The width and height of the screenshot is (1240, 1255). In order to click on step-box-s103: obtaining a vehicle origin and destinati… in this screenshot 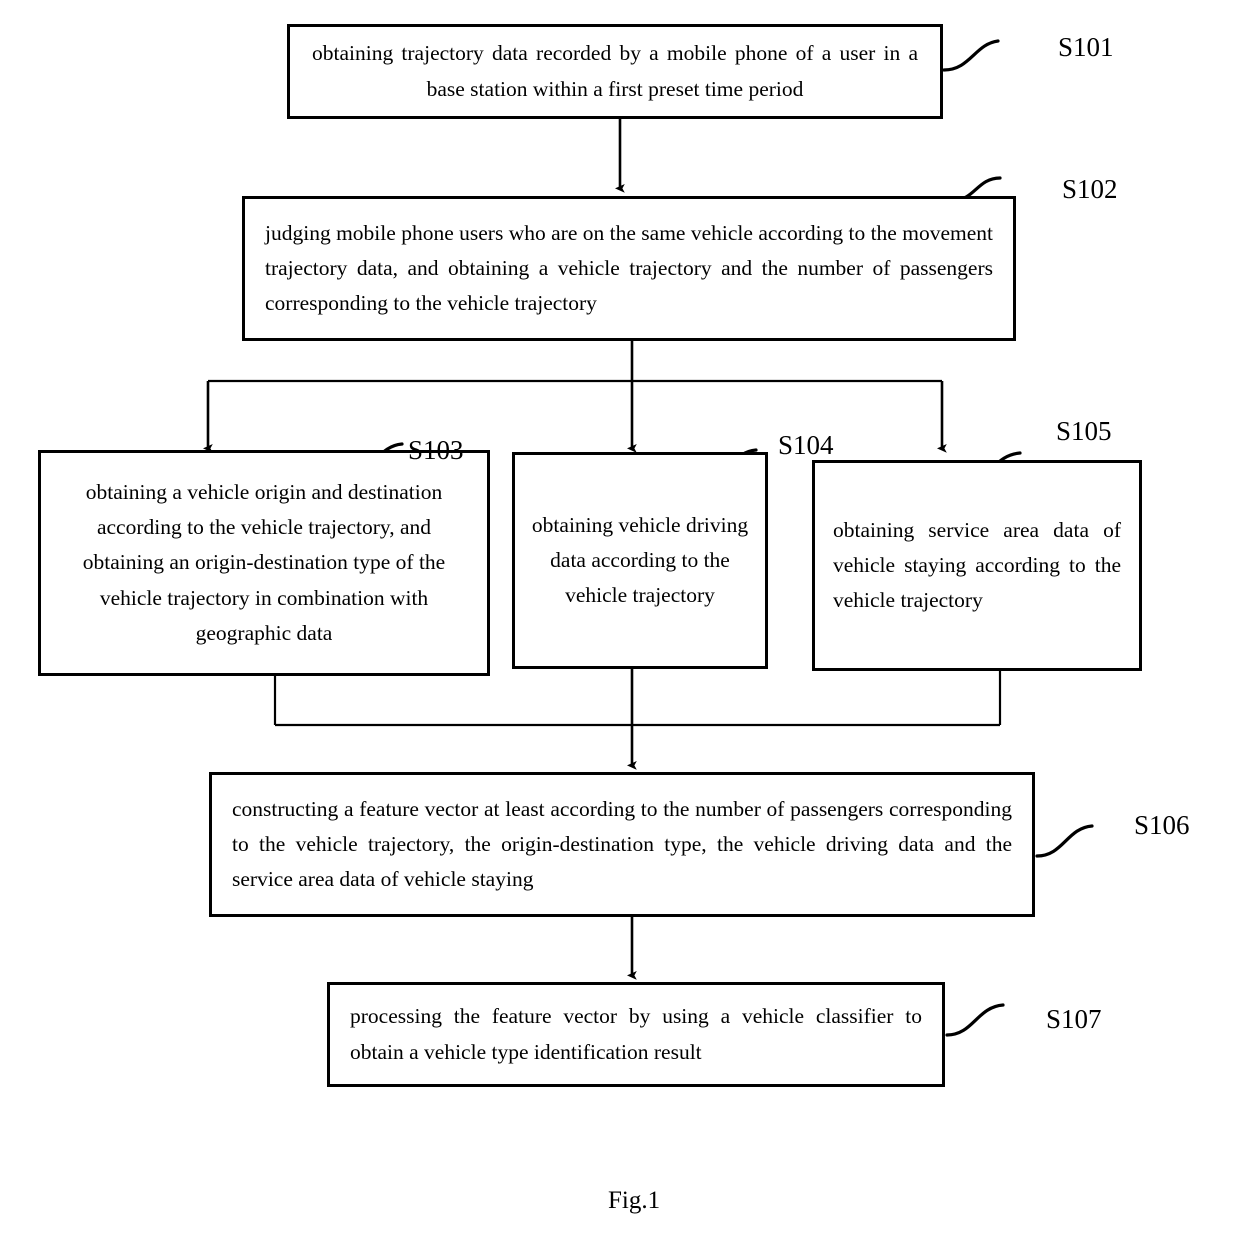, I will do `click(264, 563)`.